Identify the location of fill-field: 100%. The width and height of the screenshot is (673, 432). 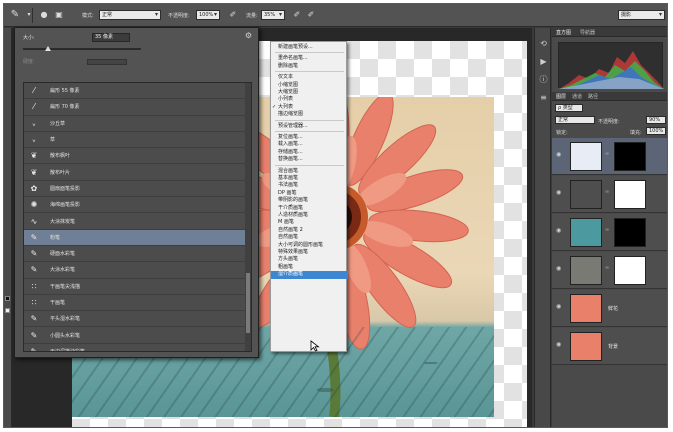
(656, 131).